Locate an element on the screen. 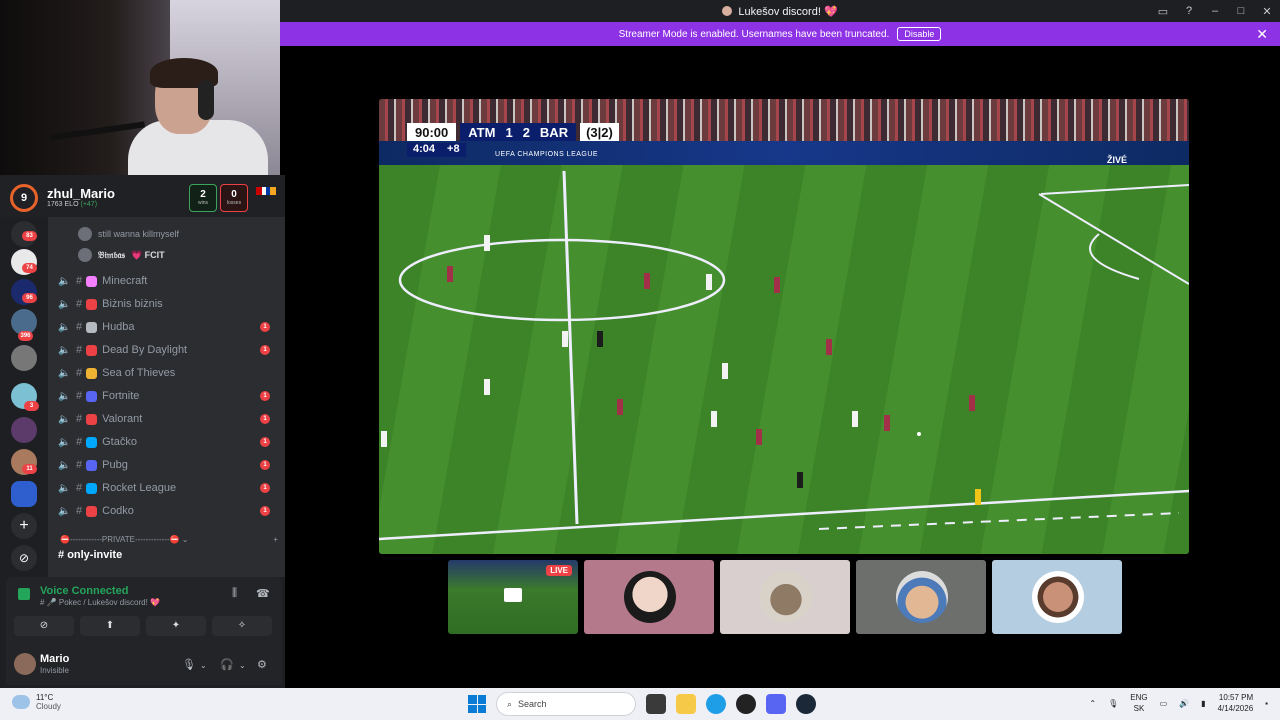  server-icon-selected is located at coordinates (24, 494).